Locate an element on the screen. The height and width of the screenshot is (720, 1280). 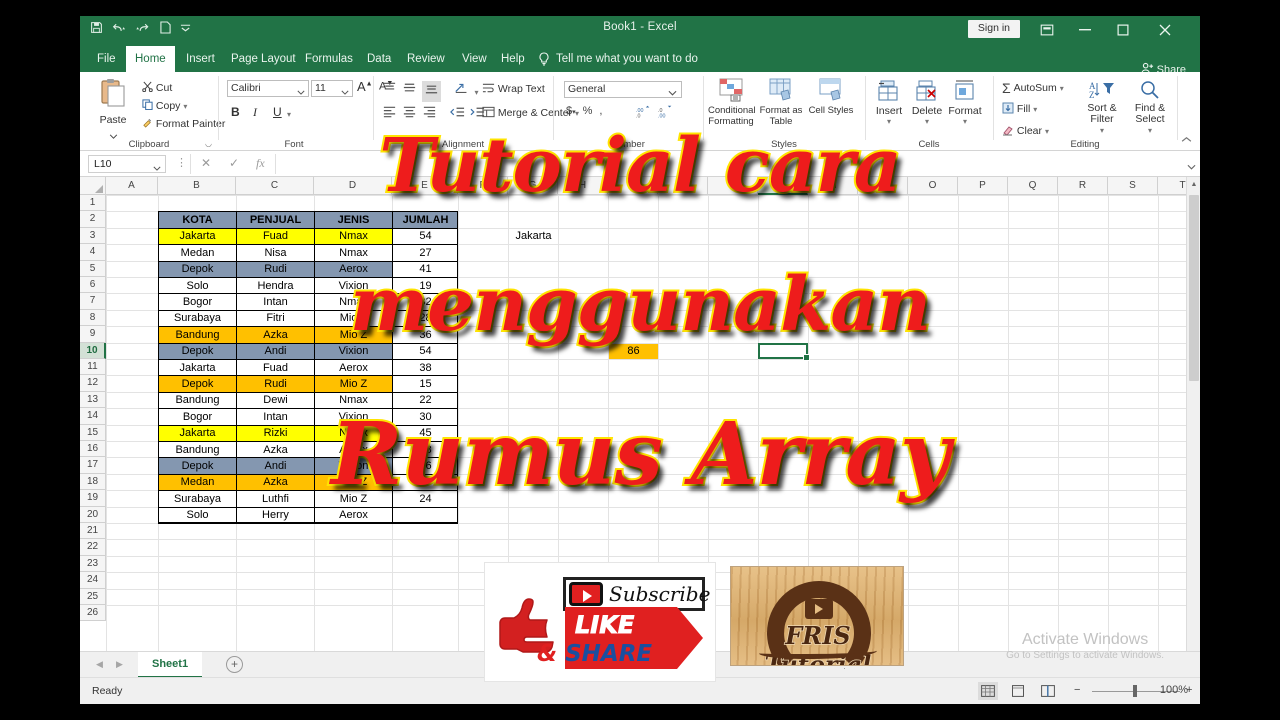
sheet-tab-sheet1: Sheet1 is located at coordinates (170, 665).